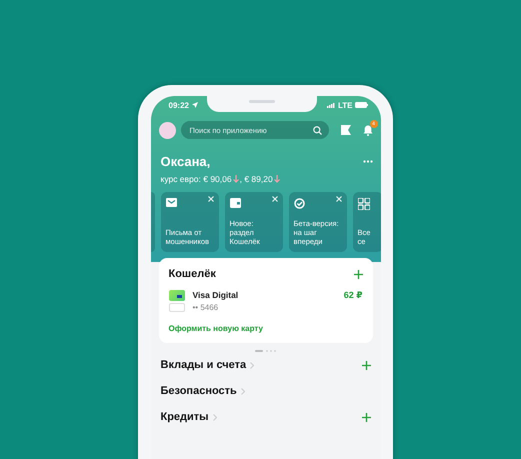 The height and width of the screenshot is (459, 521). I want to click on check-circle-icon, so click(299, 203).